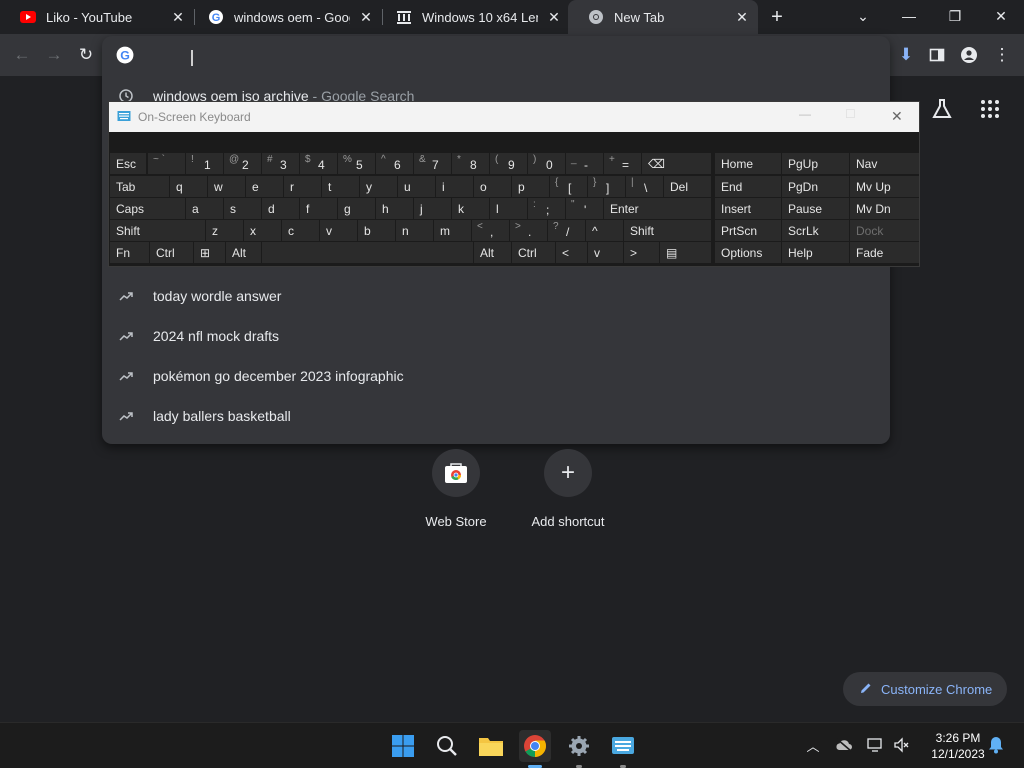 The image size is (1024, 768). Describe the element at coordinates (902, 745) in the screenshot. I see `volume-button` at that location.